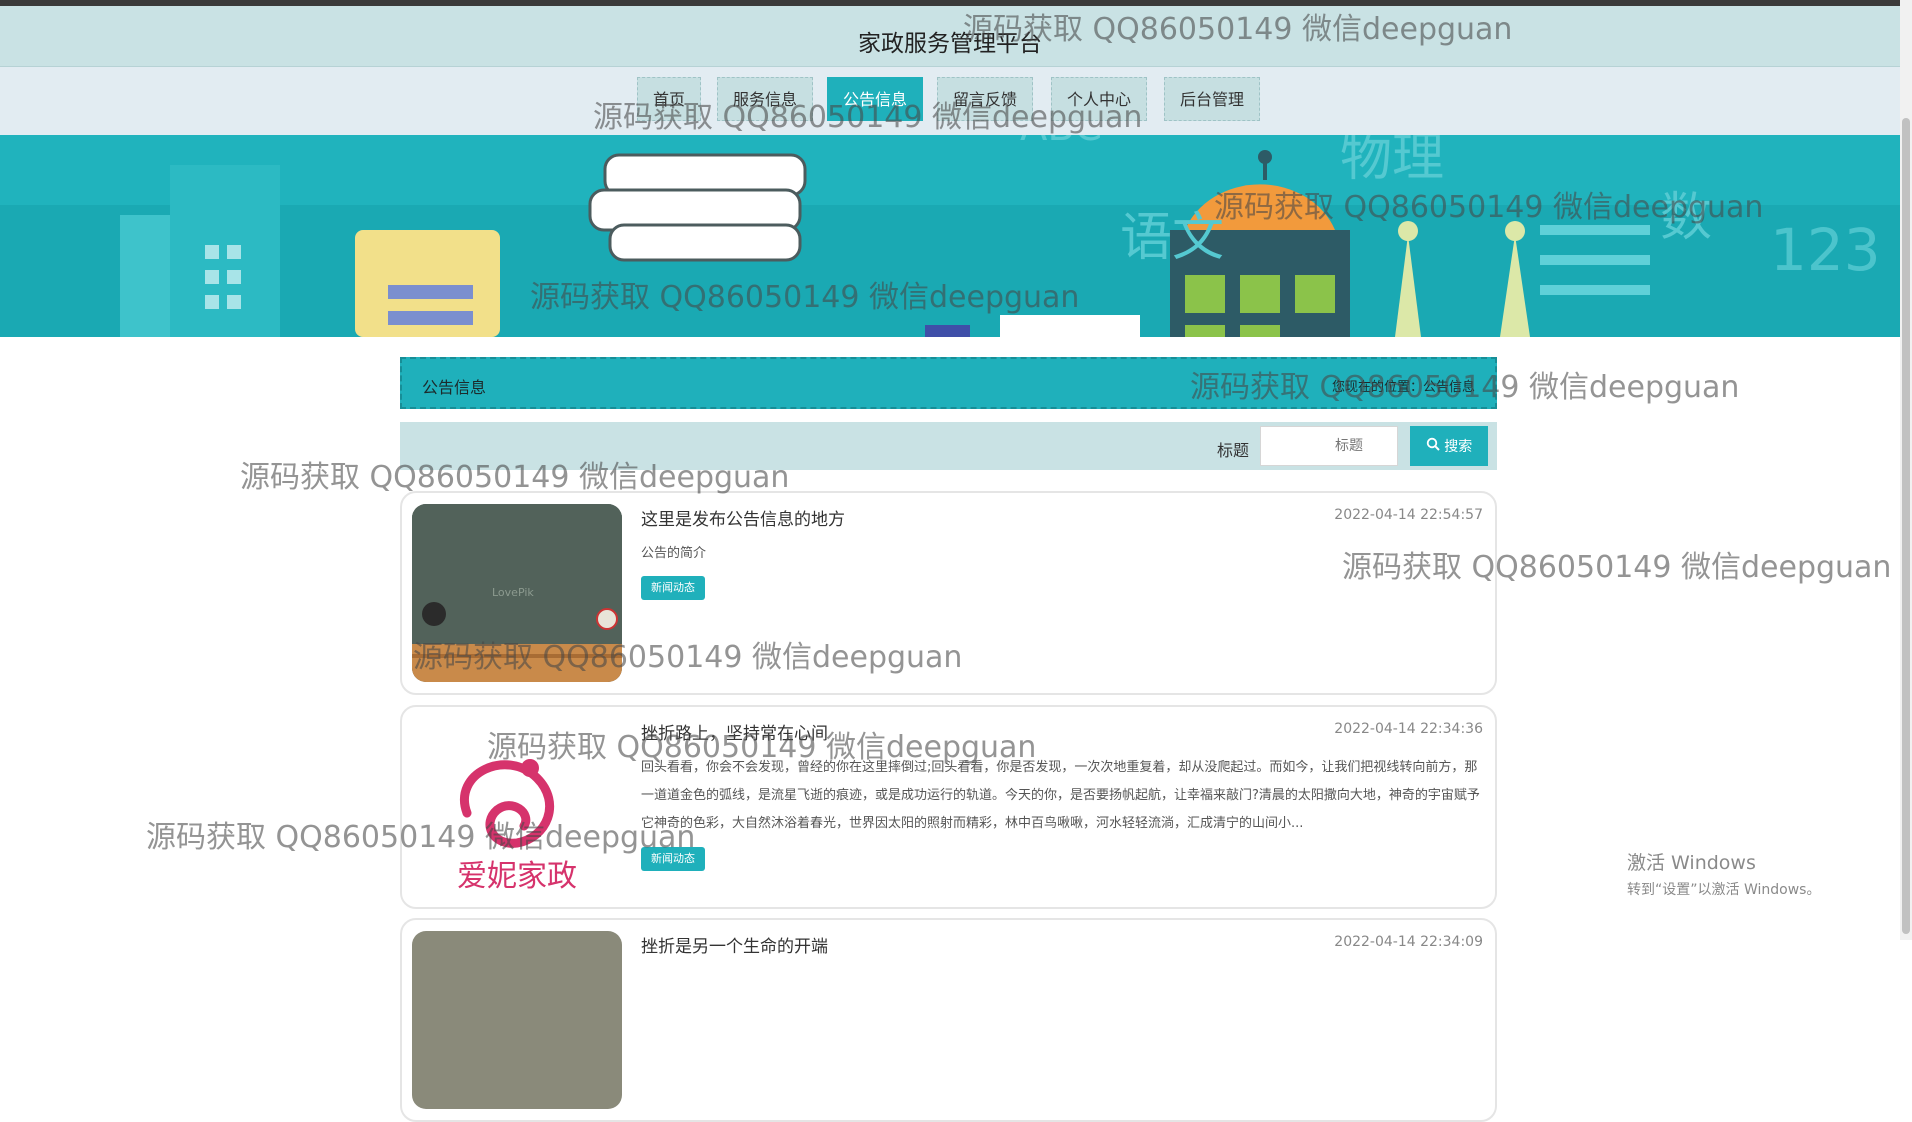 This screenshot has width=1912, height=1122. I want to click on banner-word-chinese: 语文, so click(1172, 238).